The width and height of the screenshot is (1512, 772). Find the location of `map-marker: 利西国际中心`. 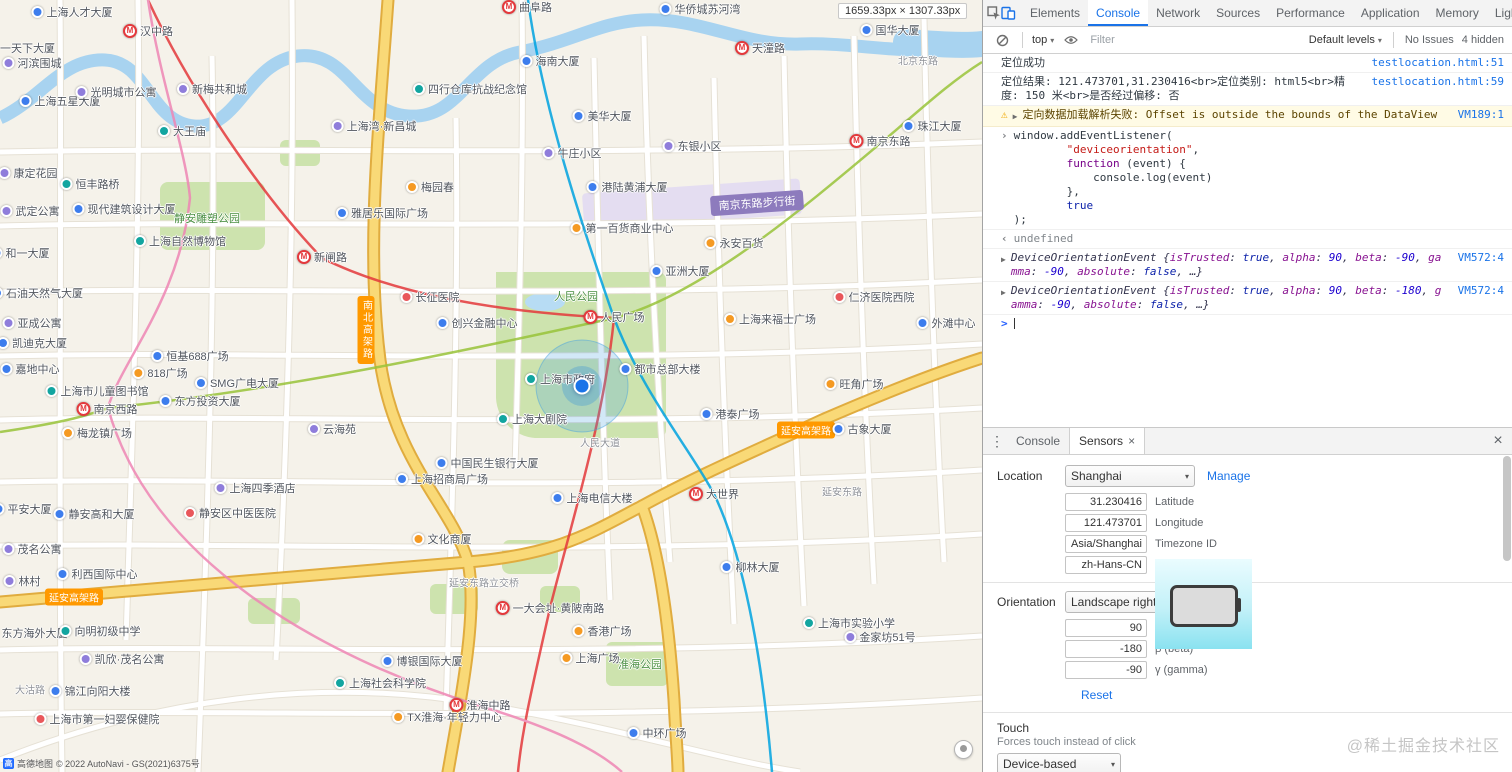

map-marker: 利西国际中心 is located at coordinates (97, 574).